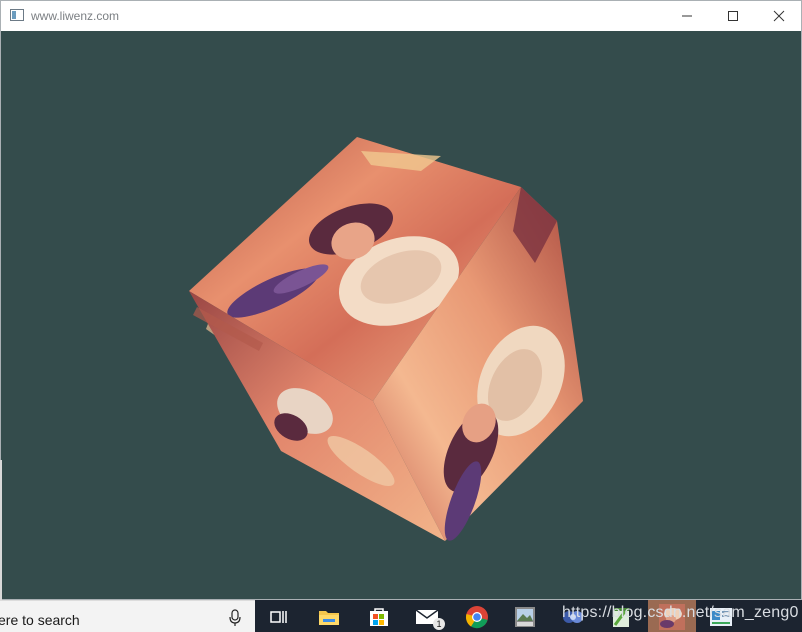  Describe the element at coordinates (75, 16) in the screenshot. I see `window-title: www.liwenz.com` at that location.